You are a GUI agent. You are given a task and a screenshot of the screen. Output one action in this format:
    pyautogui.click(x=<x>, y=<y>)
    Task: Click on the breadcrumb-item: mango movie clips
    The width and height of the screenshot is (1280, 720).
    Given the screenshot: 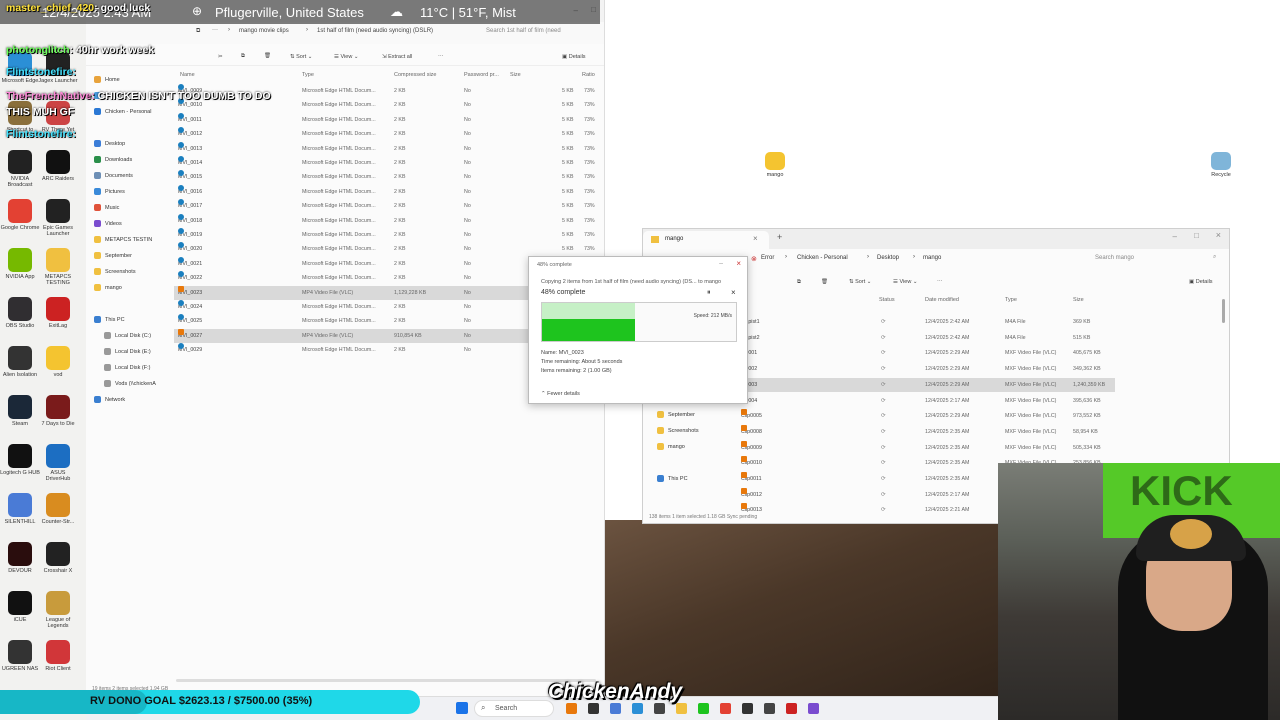 What is the action you would take?
    pyautogui.click(x=264, y=31)
    